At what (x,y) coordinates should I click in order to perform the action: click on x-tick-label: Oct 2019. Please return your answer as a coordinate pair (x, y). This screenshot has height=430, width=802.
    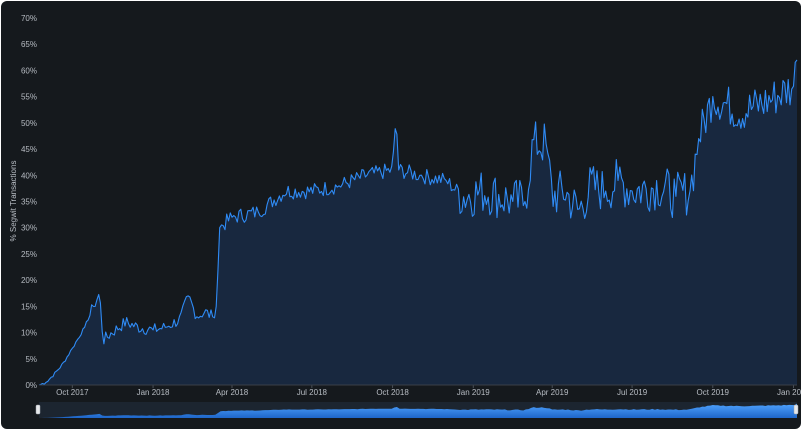
    Looking at the image, I should click on (713, 392).